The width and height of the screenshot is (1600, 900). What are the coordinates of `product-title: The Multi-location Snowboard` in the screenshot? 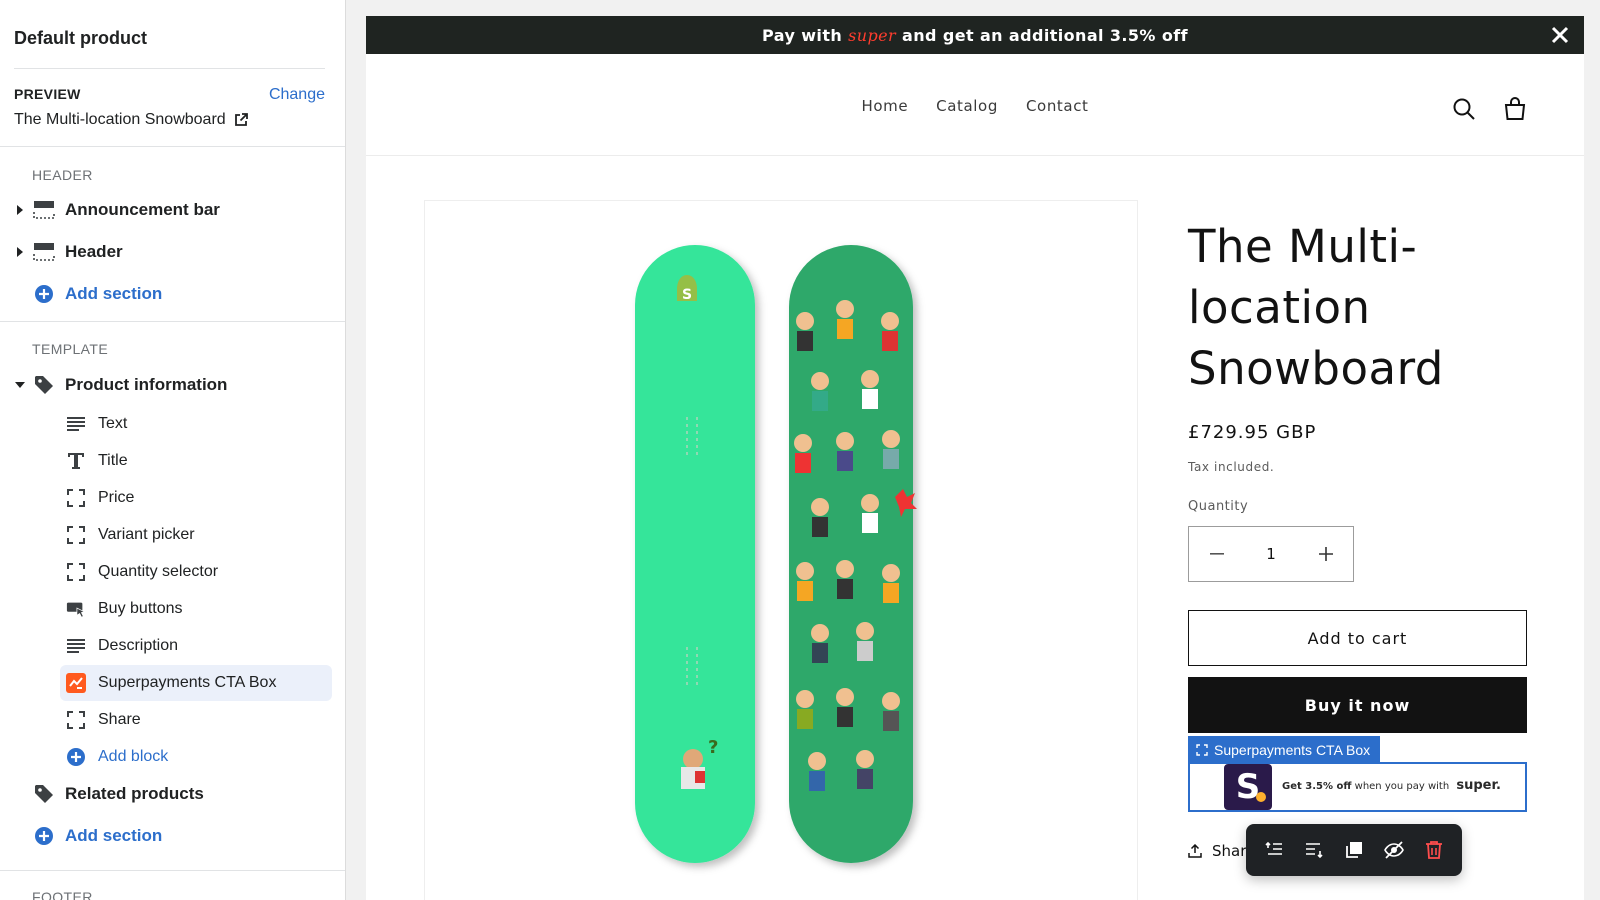 It's located at (1316, 307).